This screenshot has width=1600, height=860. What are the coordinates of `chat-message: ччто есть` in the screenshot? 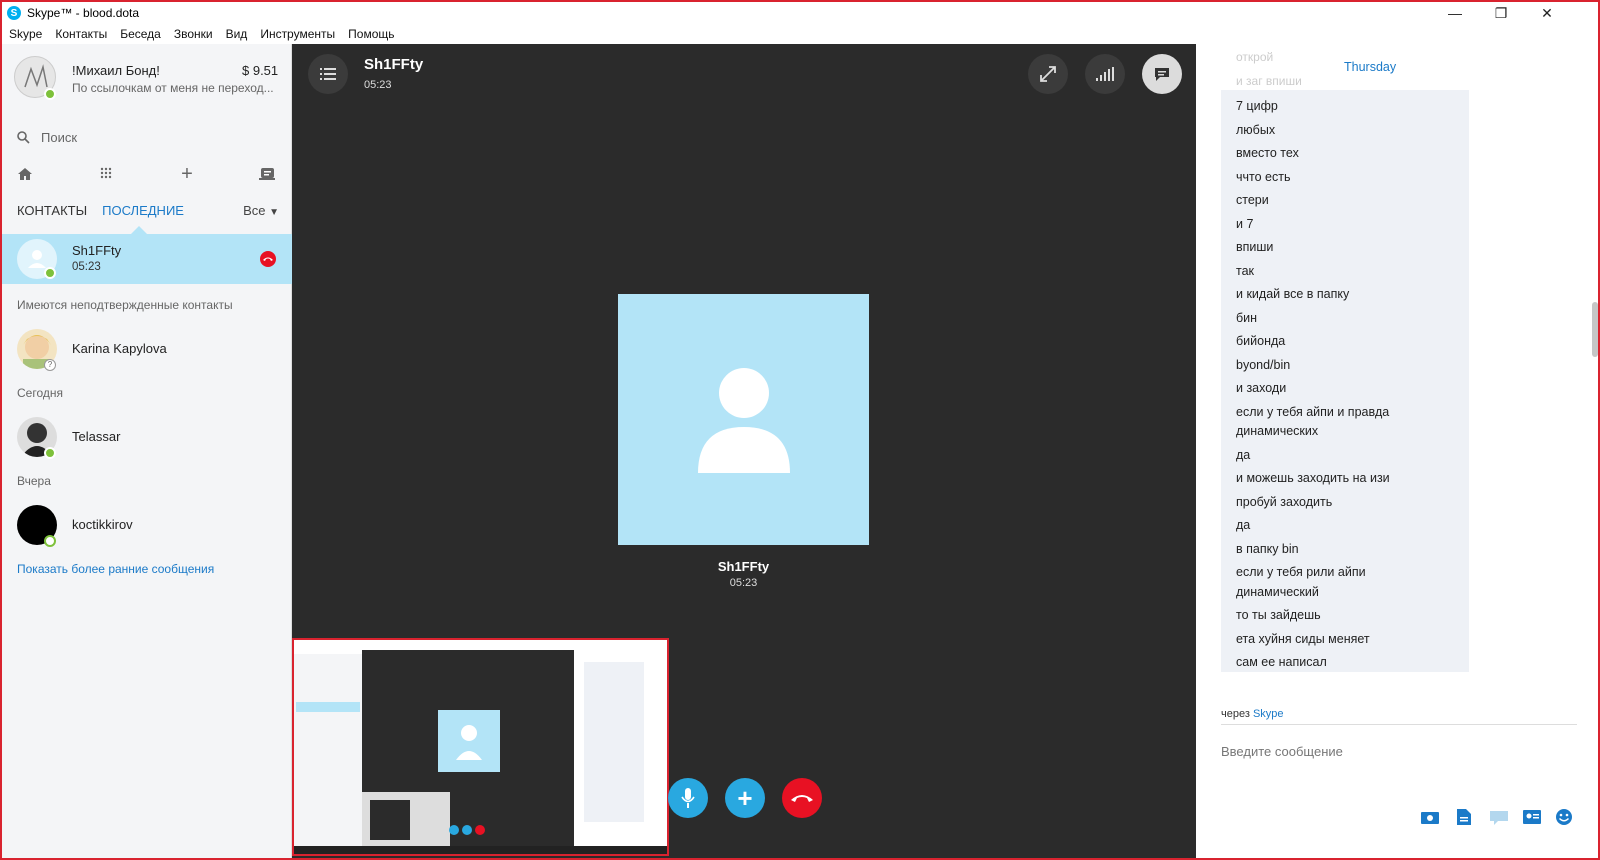 It's located at (1263, 176).